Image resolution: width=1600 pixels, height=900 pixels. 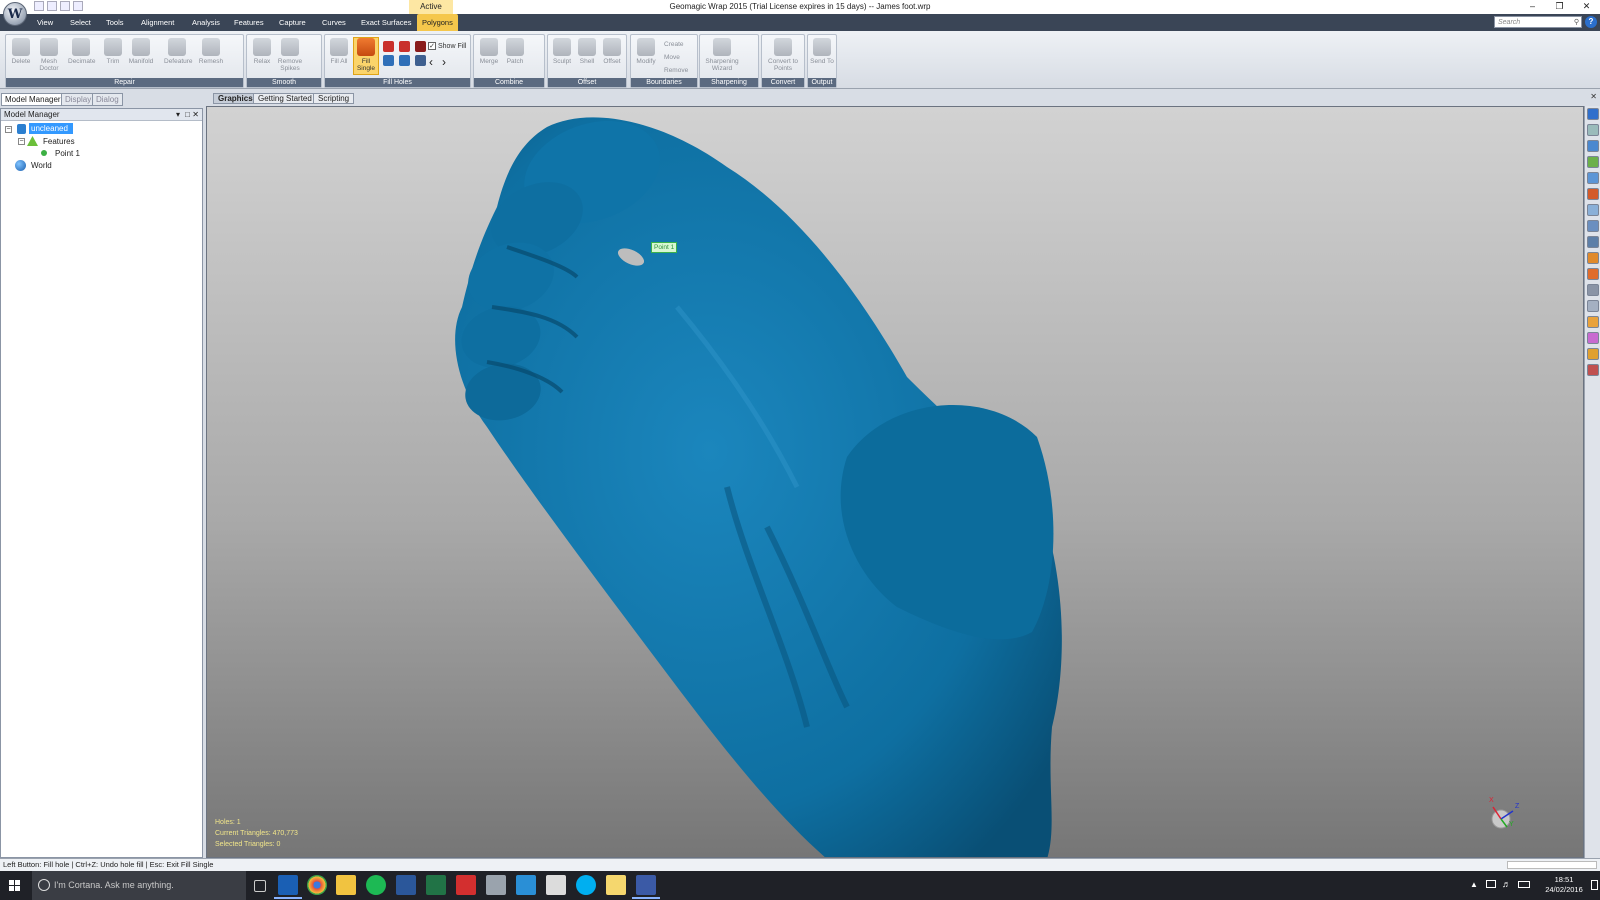 I want to click on tab-alignment: Alignment, so click(x=157, y=22).